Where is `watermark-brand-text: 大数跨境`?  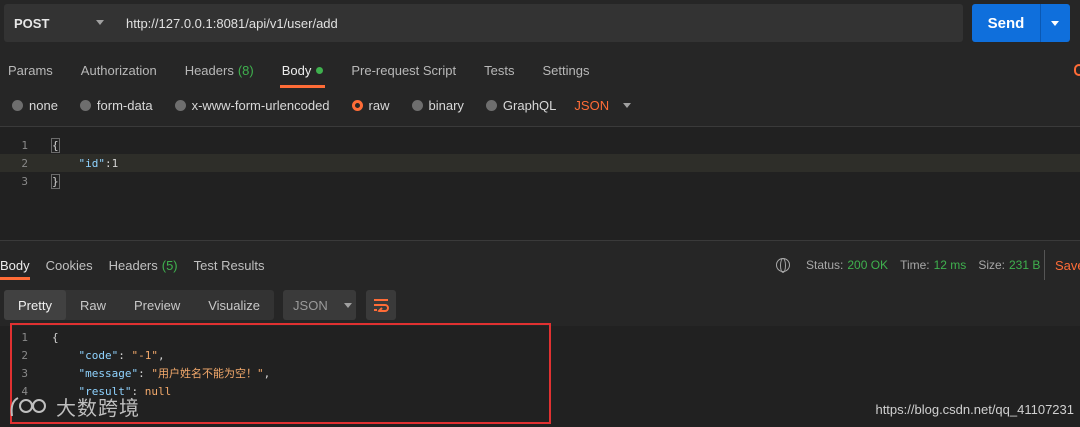 watermark-brand-text: 大数跨境 is located at coordinates (98, 408).